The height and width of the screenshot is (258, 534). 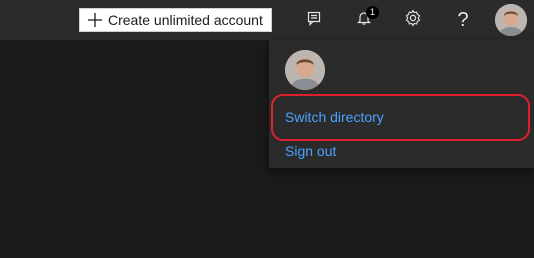 I want to click on plus-icon, so click(x=95, y=20).